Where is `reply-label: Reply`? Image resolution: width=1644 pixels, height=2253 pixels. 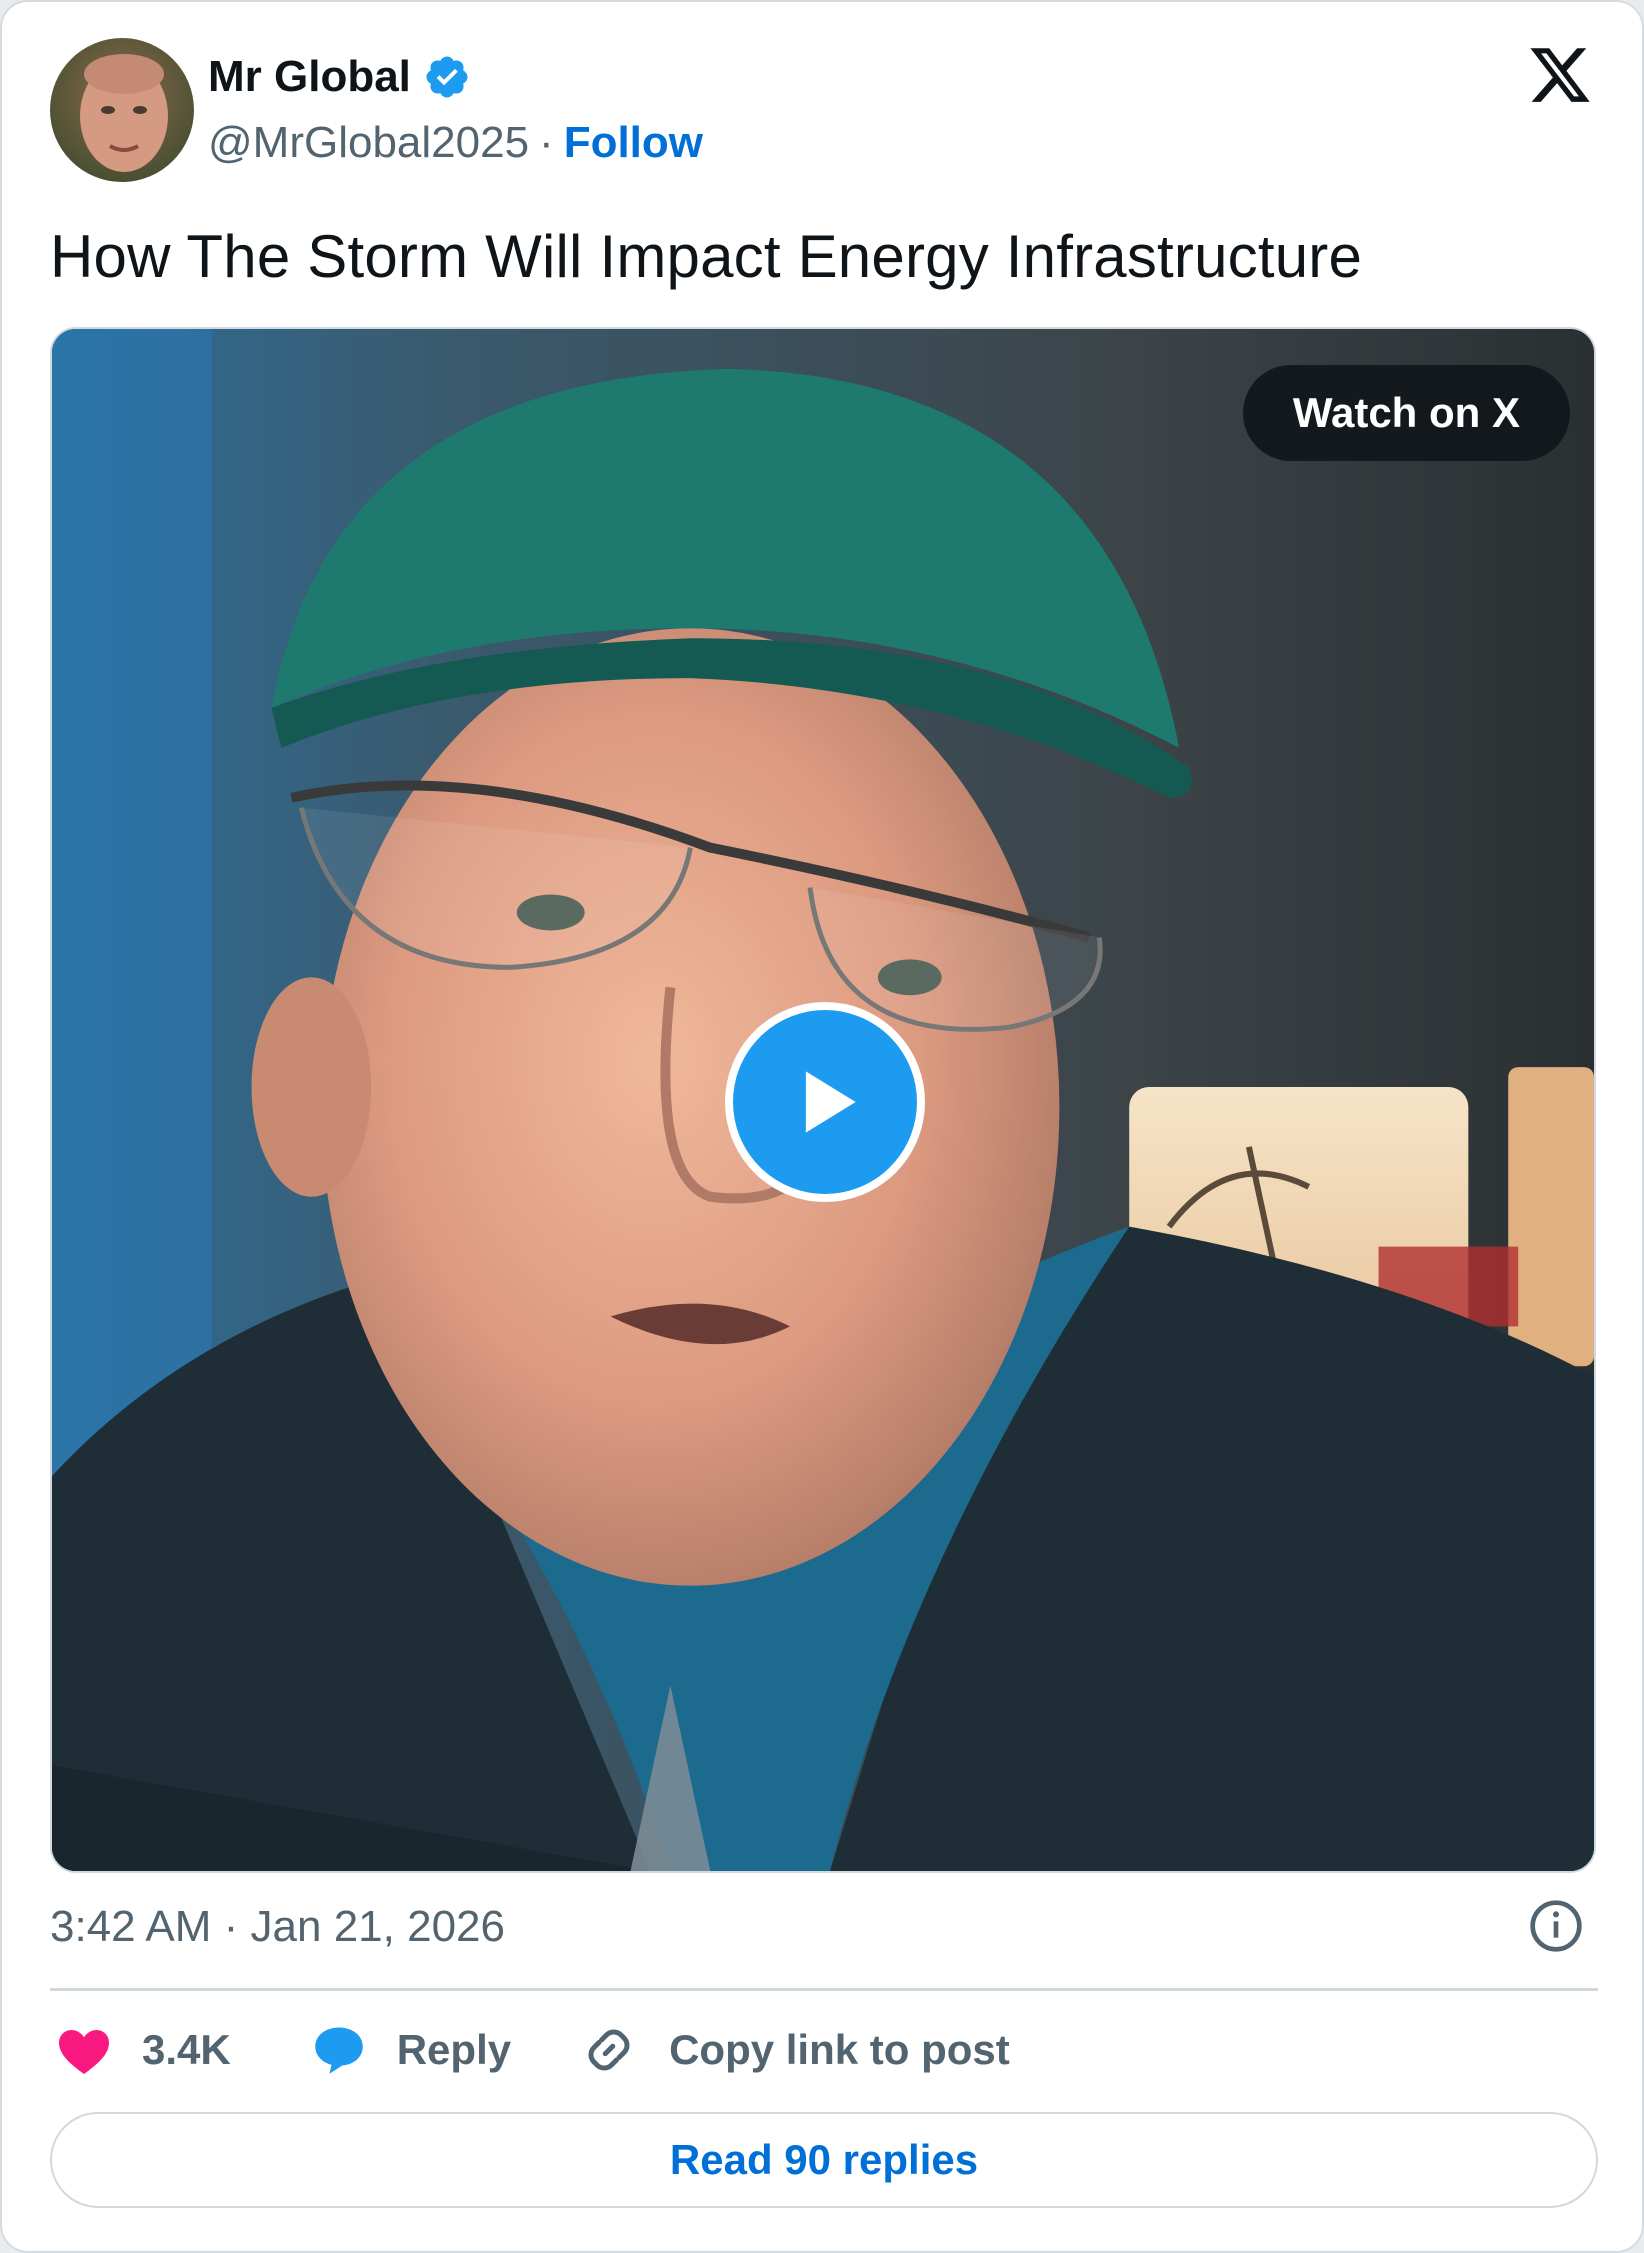 reply-label: Reply is located at coordinates (454, 2049).